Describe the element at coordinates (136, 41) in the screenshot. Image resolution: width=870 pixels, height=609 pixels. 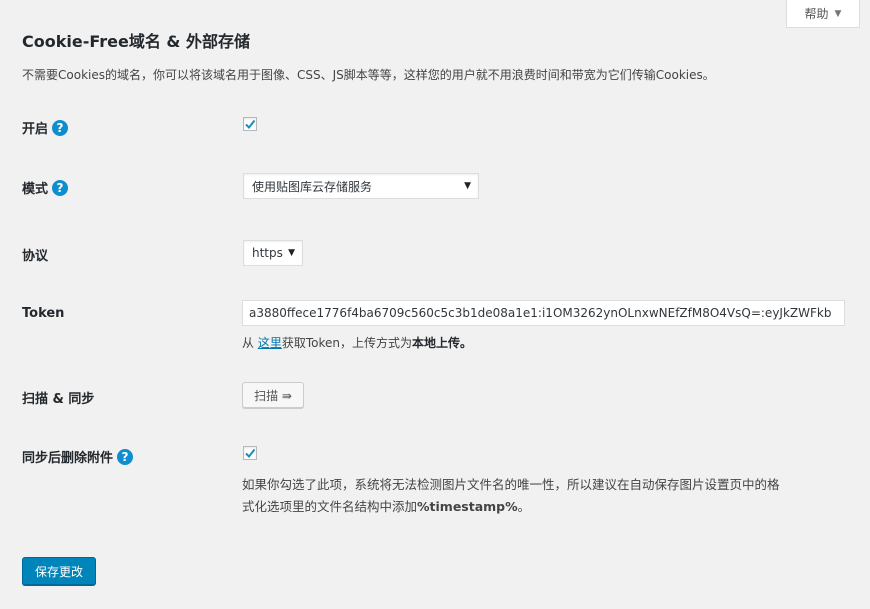
I see `page-title: Cookie-Free域名 & 外部存储` at that location.